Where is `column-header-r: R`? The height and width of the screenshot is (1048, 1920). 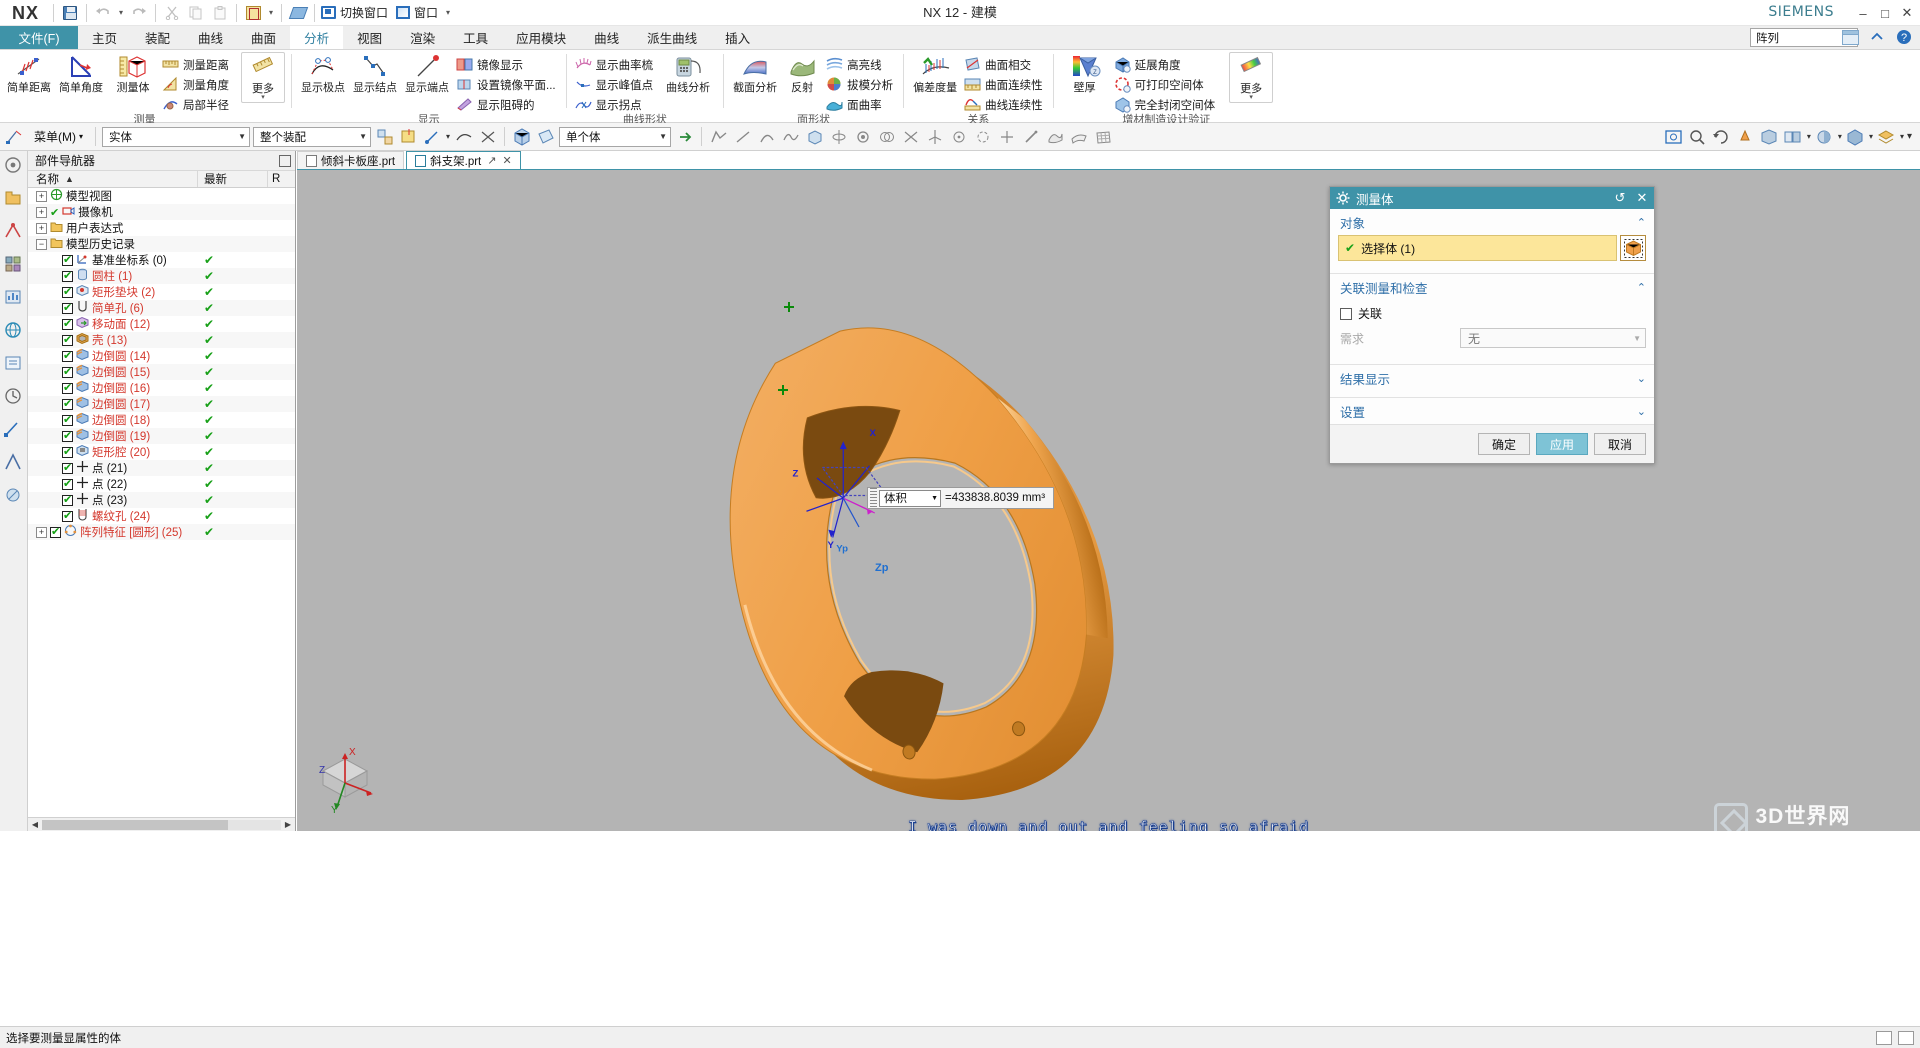
column-header-r: R is located at coordinates (281, 179).